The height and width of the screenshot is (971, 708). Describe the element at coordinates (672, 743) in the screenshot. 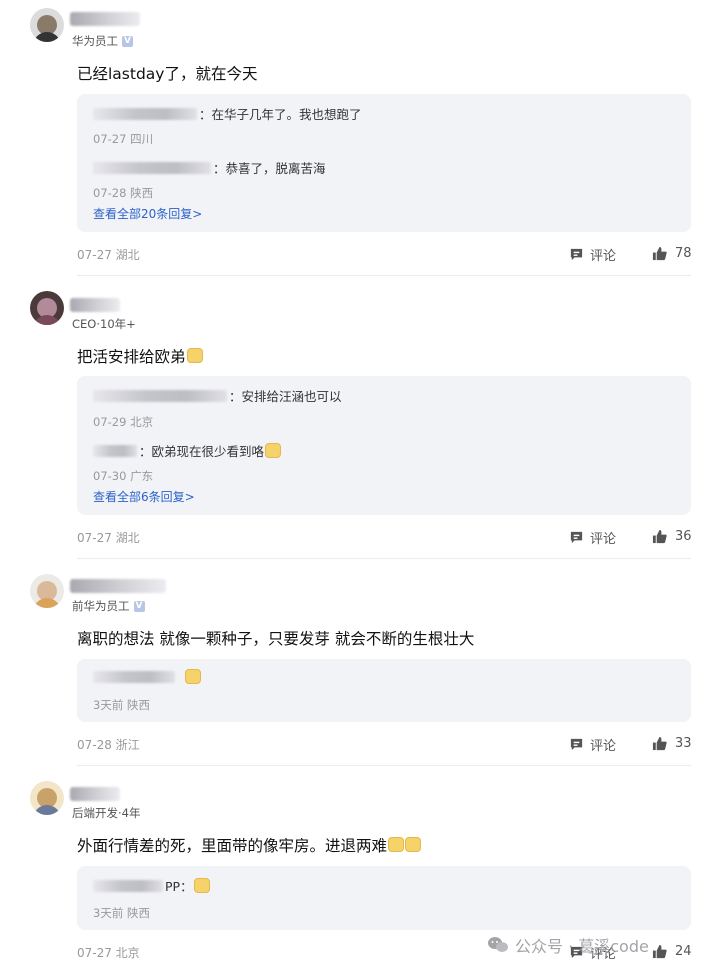

I see `like-button: 33` at that location.